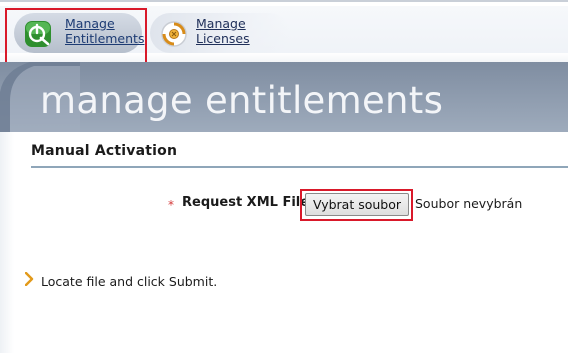 The image size is (568, 353). What do you see at coordinates (284, 57) in the screenshot?
I see `nav-bottom-strip` at bounding box center [284, 57].